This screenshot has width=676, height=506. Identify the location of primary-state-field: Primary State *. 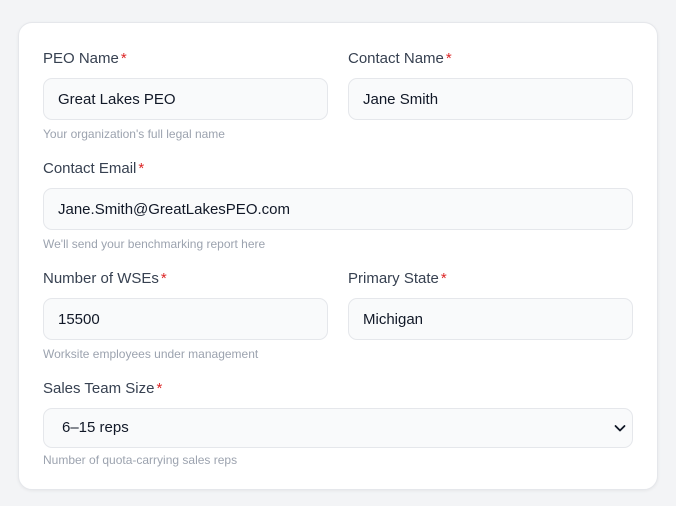
(490, 319).